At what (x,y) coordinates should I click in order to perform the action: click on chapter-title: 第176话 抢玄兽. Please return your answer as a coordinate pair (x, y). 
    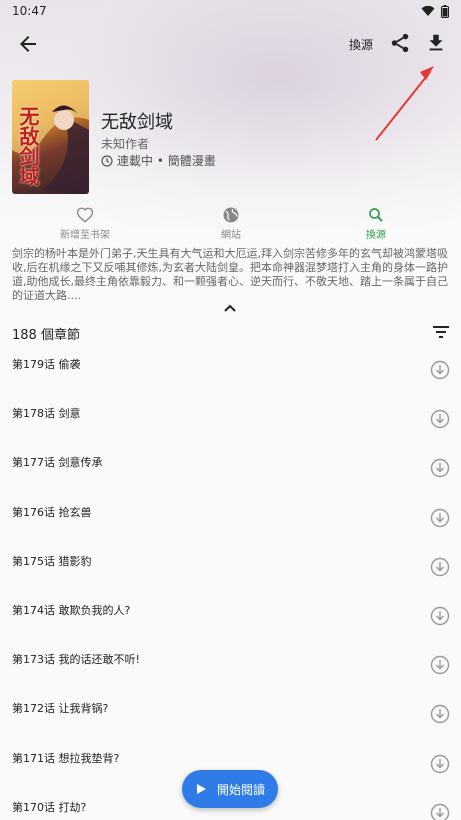
    Looking at the image, I should click on (52, 512).